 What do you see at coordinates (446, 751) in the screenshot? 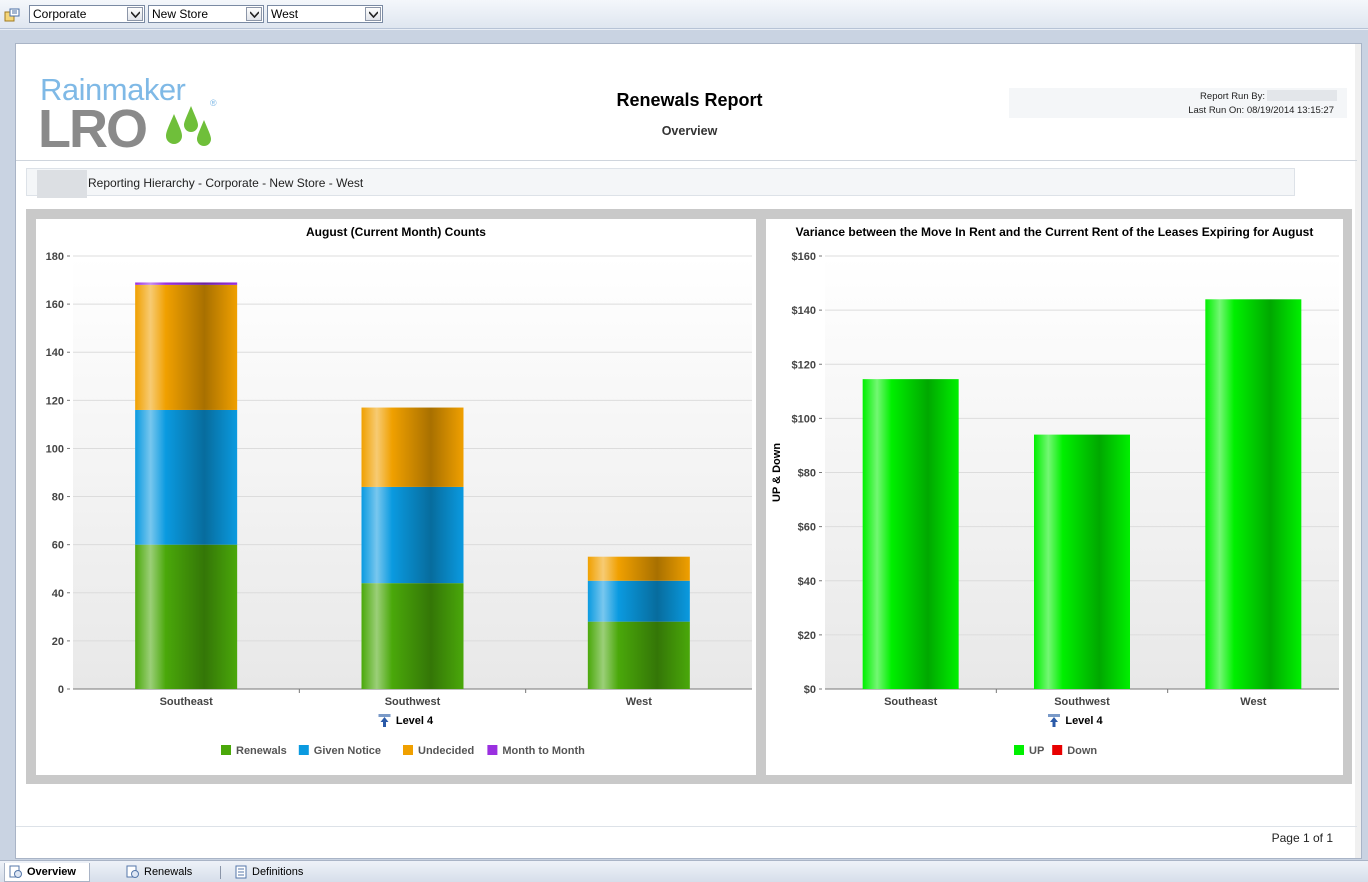
I see `legend-label: Undecided` at bounding box center [446, 751].